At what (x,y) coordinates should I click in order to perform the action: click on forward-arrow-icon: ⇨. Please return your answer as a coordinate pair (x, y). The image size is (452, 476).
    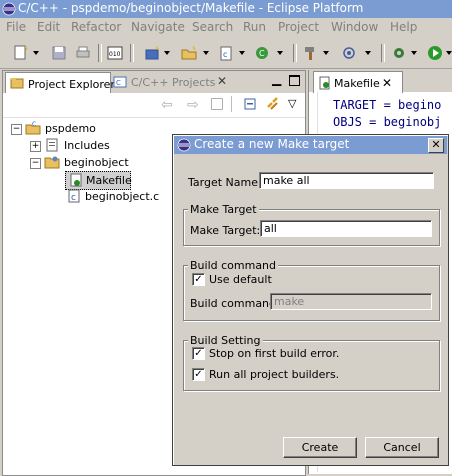
    Looking at the image, I should click on (193, 105).